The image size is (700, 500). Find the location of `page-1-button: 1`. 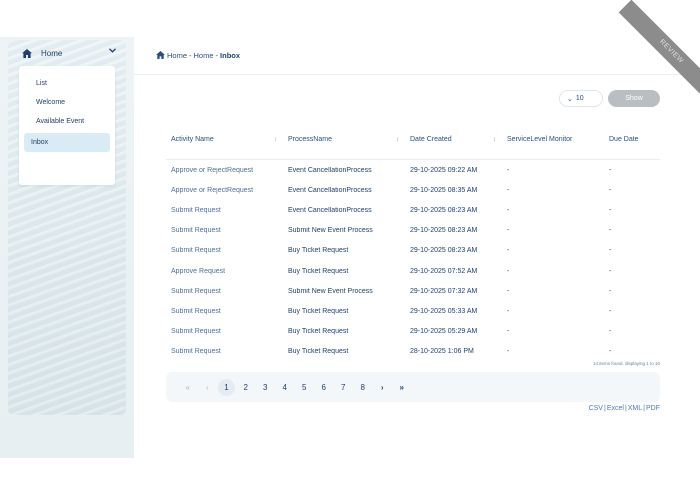

page-1-button: 1 is located at coordinates (226, 387).